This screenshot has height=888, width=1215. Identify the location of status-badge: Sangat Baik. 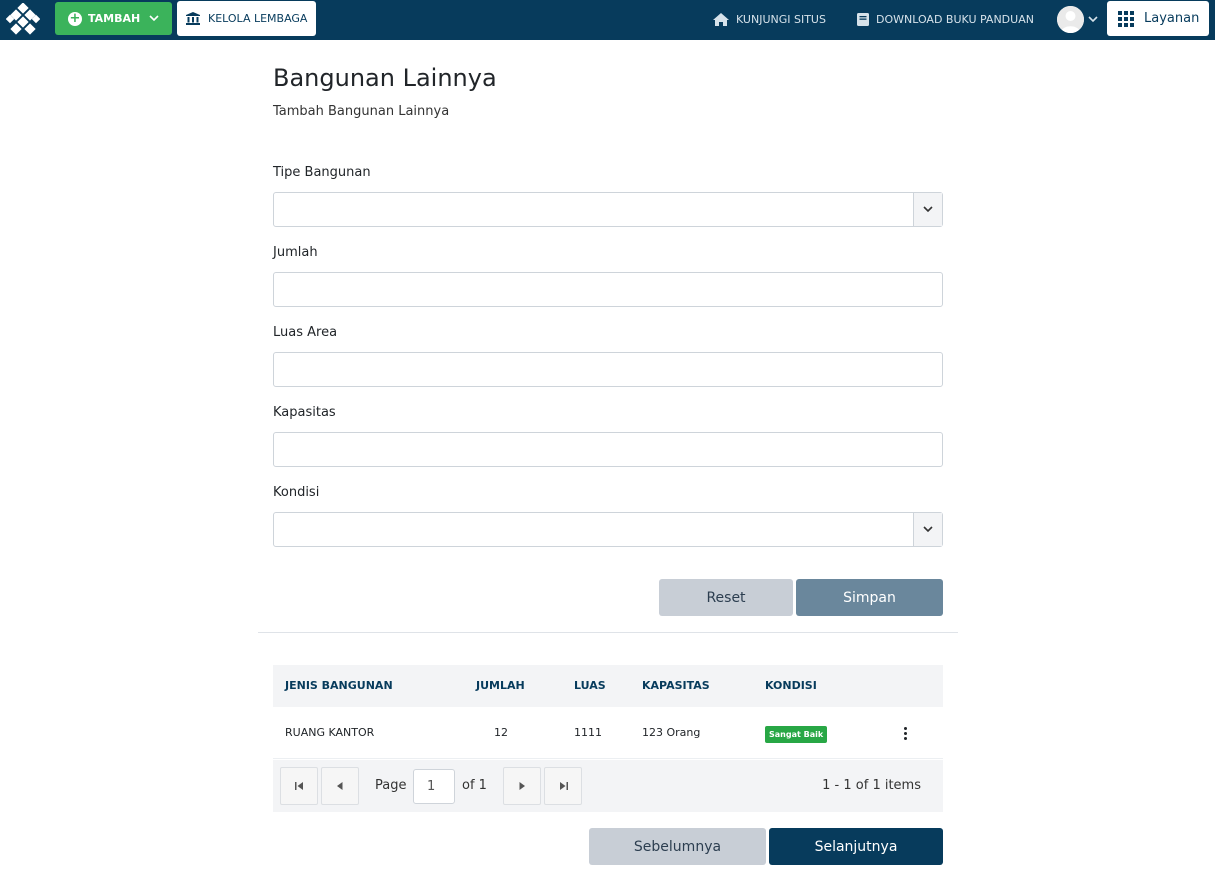
(796, 734).